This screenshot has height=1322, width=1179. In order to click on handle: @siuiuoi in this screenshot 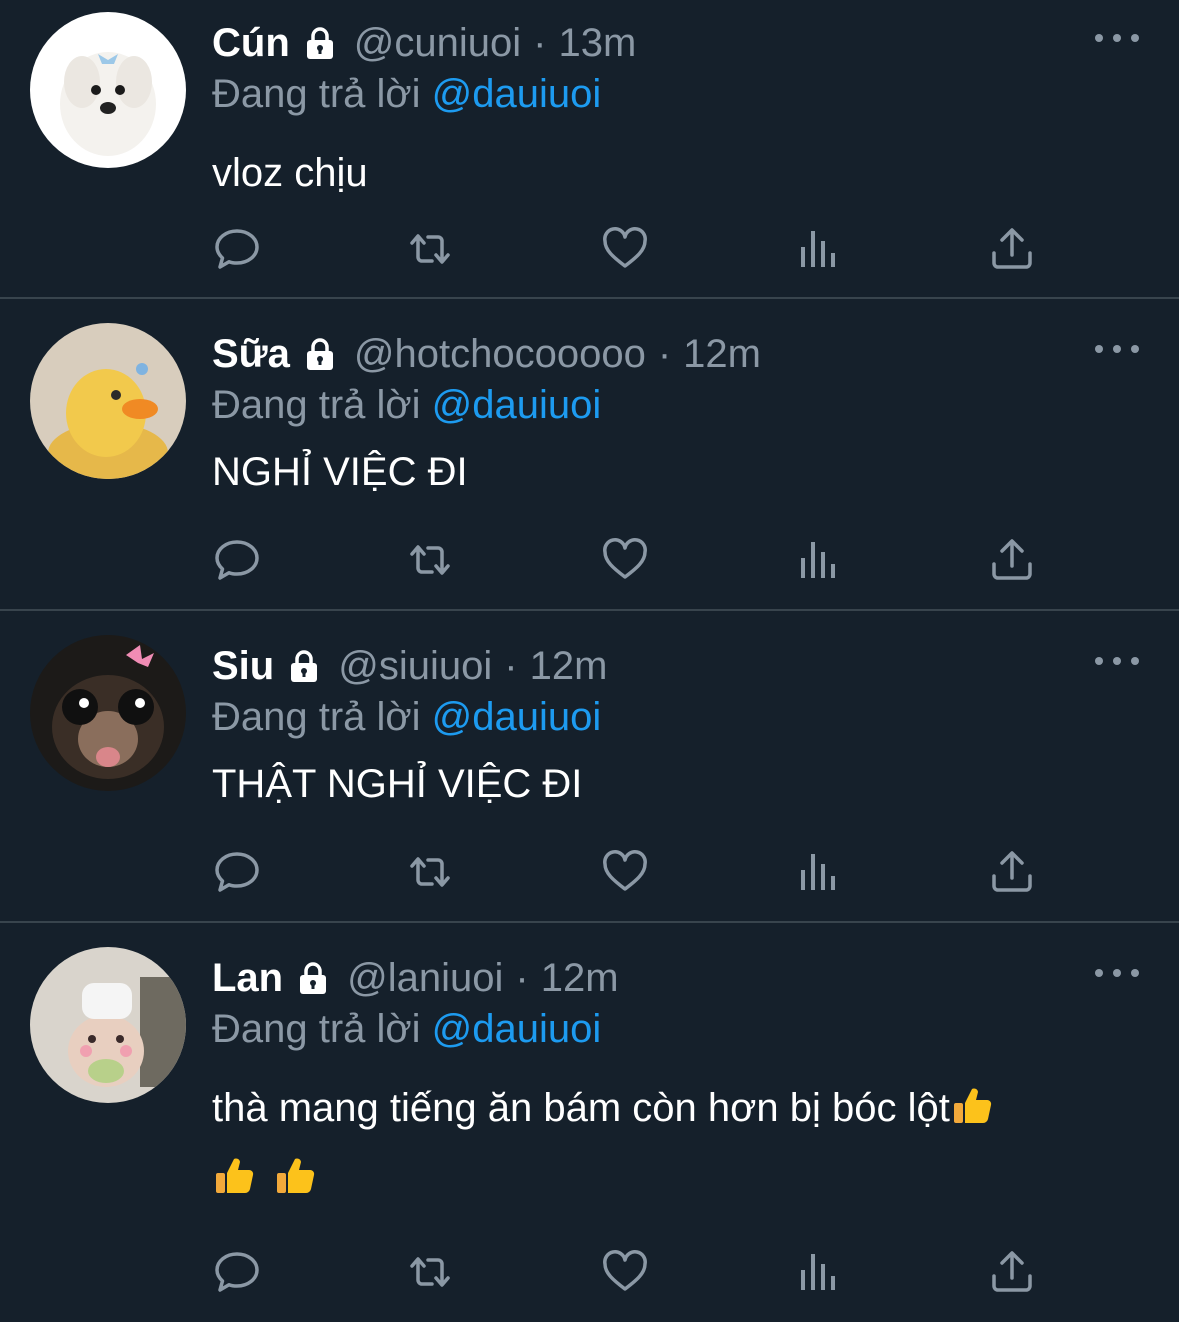, I will do `click(415, 666)`.